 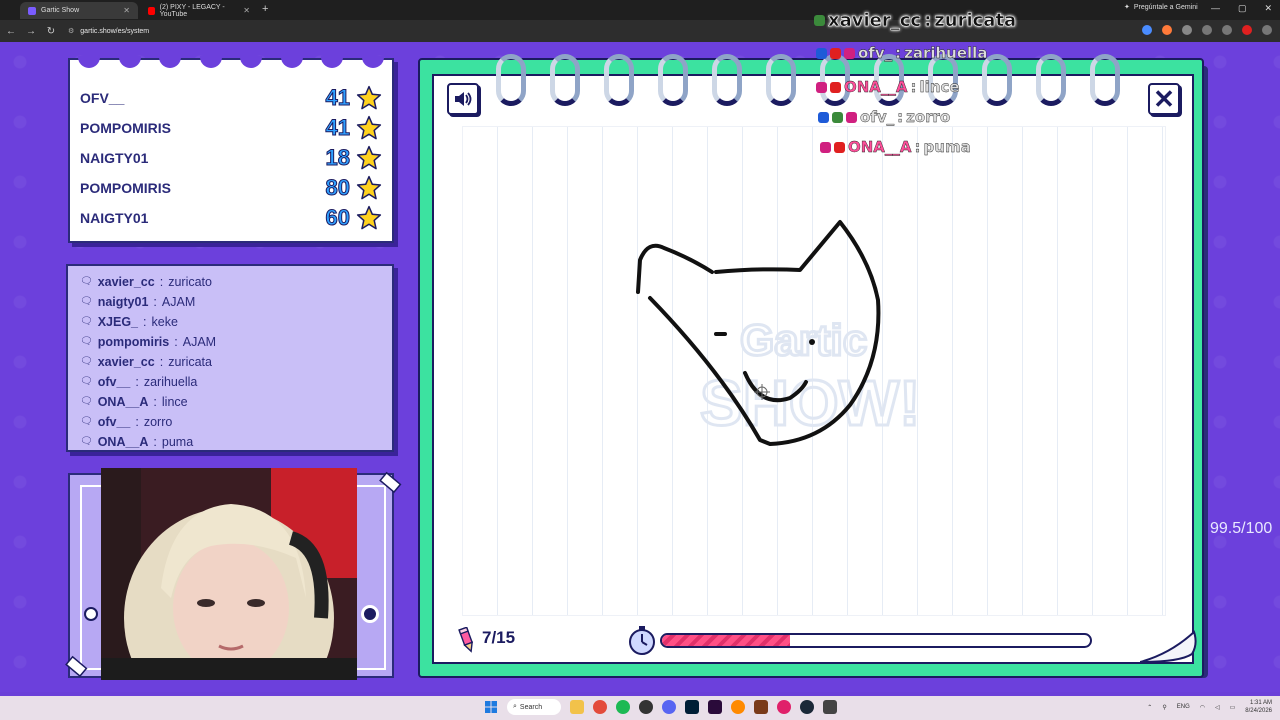 I want to click on forward-icon: →, so click(x=31, y=31).